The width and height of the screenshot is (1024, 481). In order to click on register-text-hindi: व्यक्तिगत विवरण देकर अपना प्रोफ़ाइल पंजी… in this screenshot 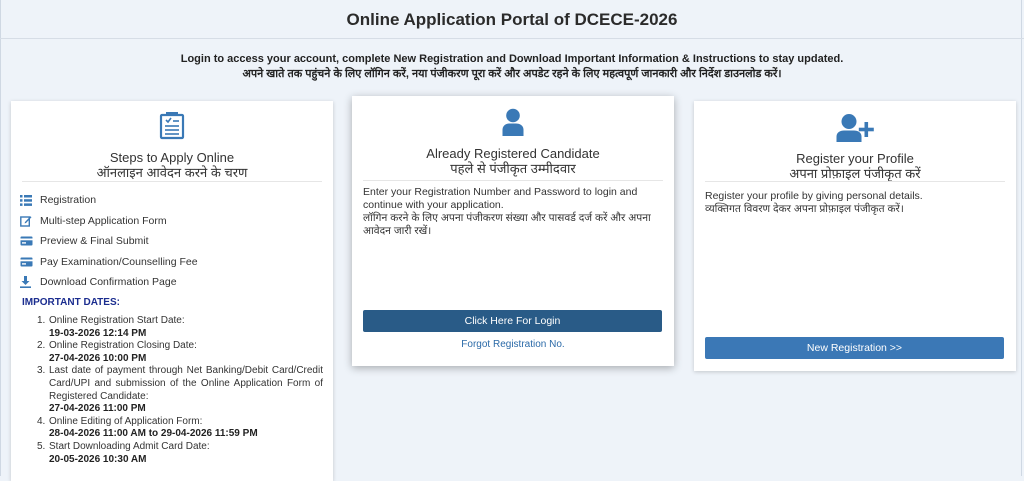, I will do `click(804, 209)`.